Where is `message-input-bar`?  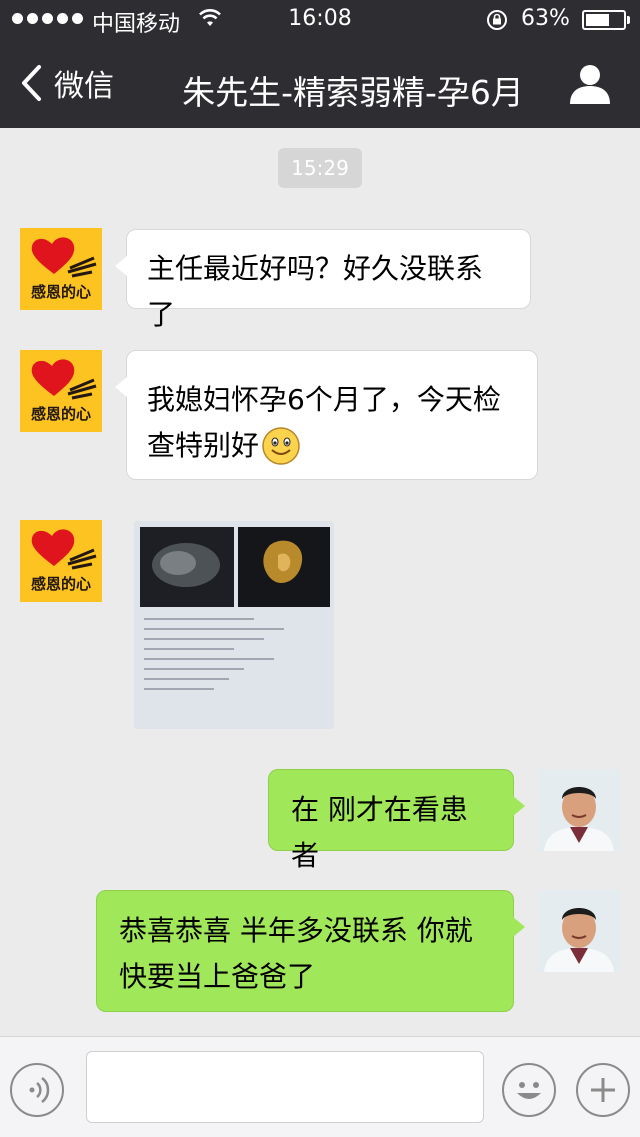 message-input-bar is located at coordinates (320, 1086).